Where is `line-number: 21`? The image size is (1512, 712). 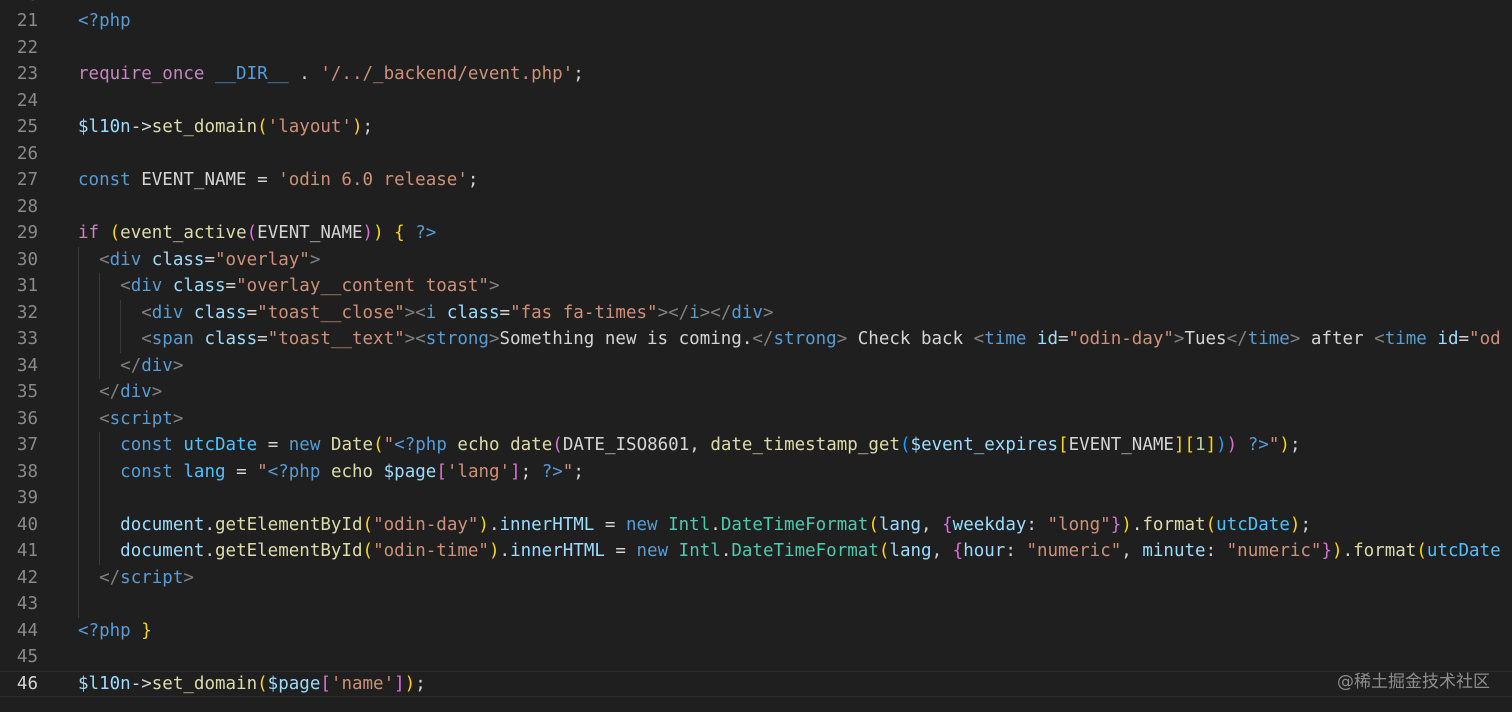
line-number: 21 is located at coordinates (27, 21).